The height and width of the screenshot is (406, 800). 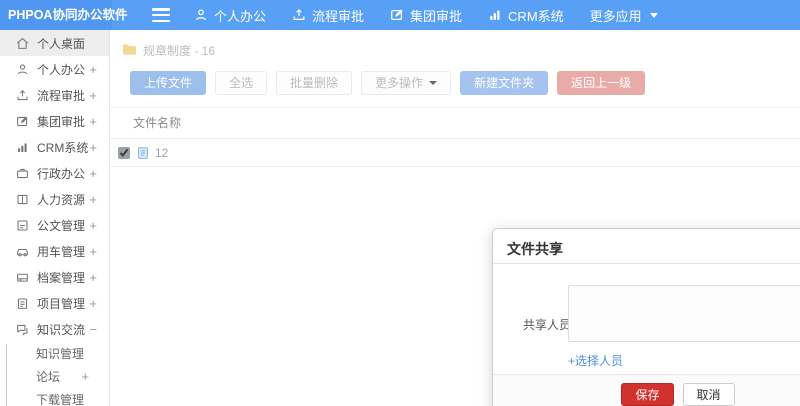 What do you see at coordinates (22, 121) in the screenshot?
I see `edit-square-icon` at bounding box center [22, 121].